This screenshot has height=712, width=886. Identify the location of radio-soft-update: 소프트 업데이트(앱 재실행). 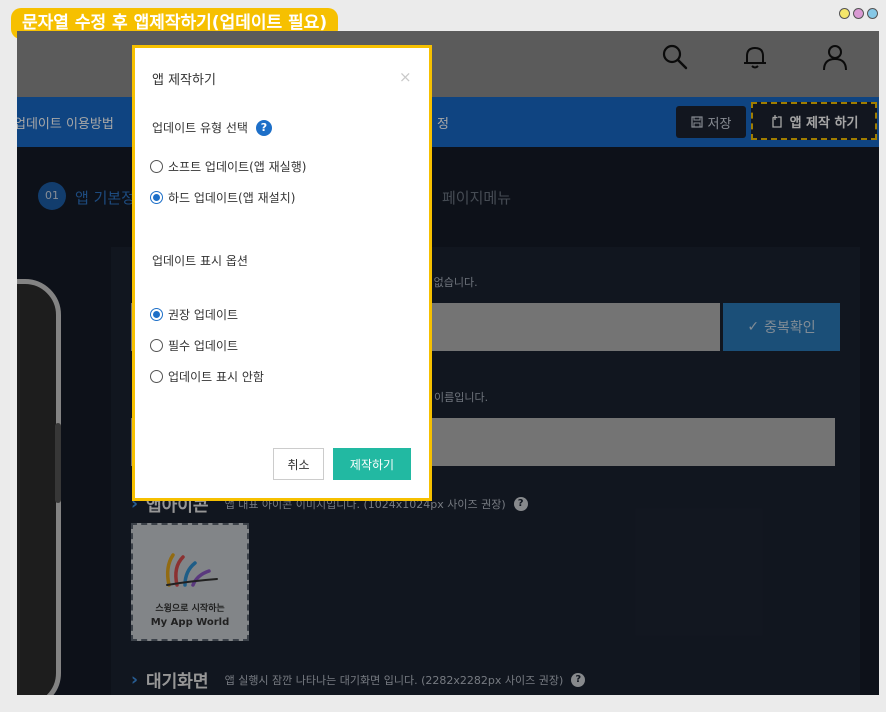
(228, 166).